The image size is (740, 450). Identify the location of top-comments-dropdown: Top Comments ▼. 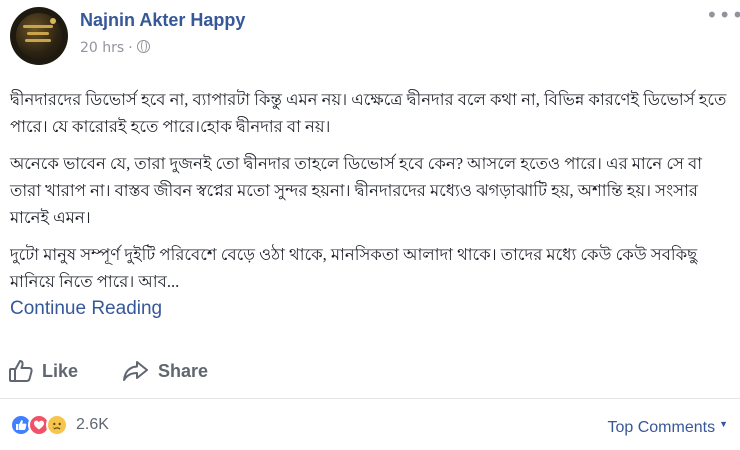
(667, 428).